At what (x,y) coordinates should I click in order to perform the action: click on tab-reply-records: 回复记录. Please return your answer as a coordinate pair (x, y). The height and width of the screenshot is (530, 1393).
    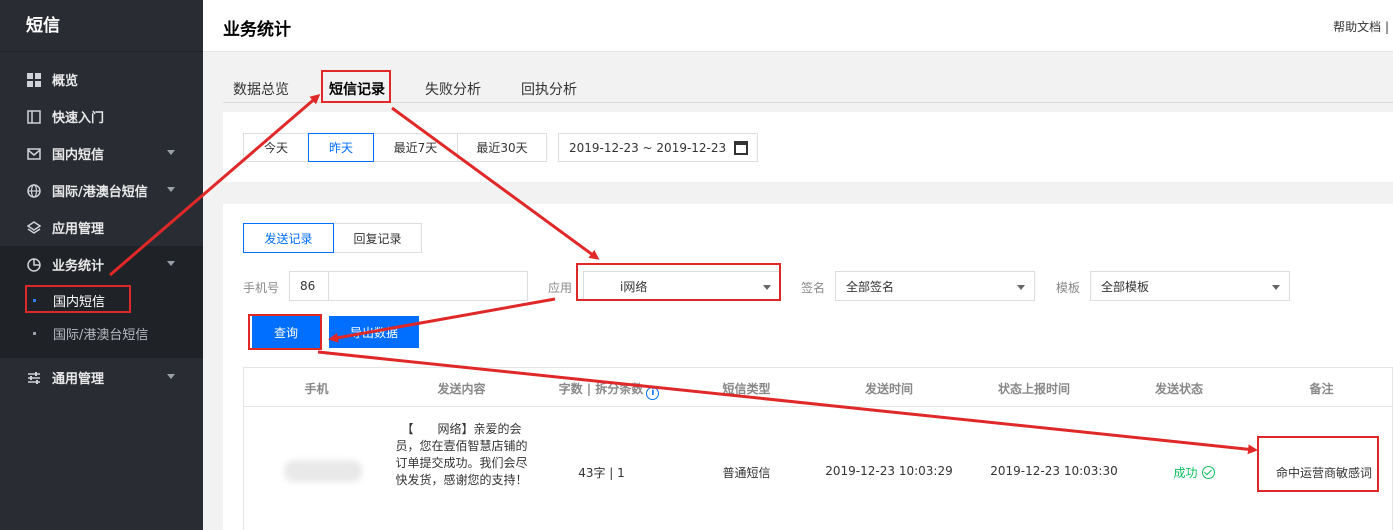
    Looking at the image, I should click on (377, 238).